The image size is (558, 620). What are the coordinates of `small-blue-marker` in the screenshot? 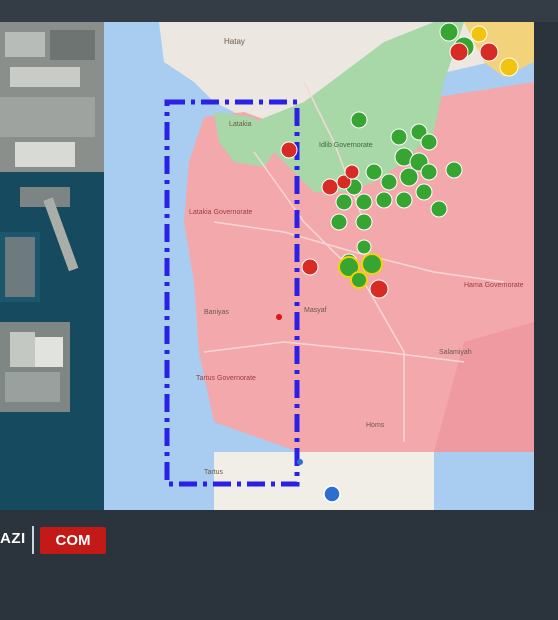 It's located at (300, 462).